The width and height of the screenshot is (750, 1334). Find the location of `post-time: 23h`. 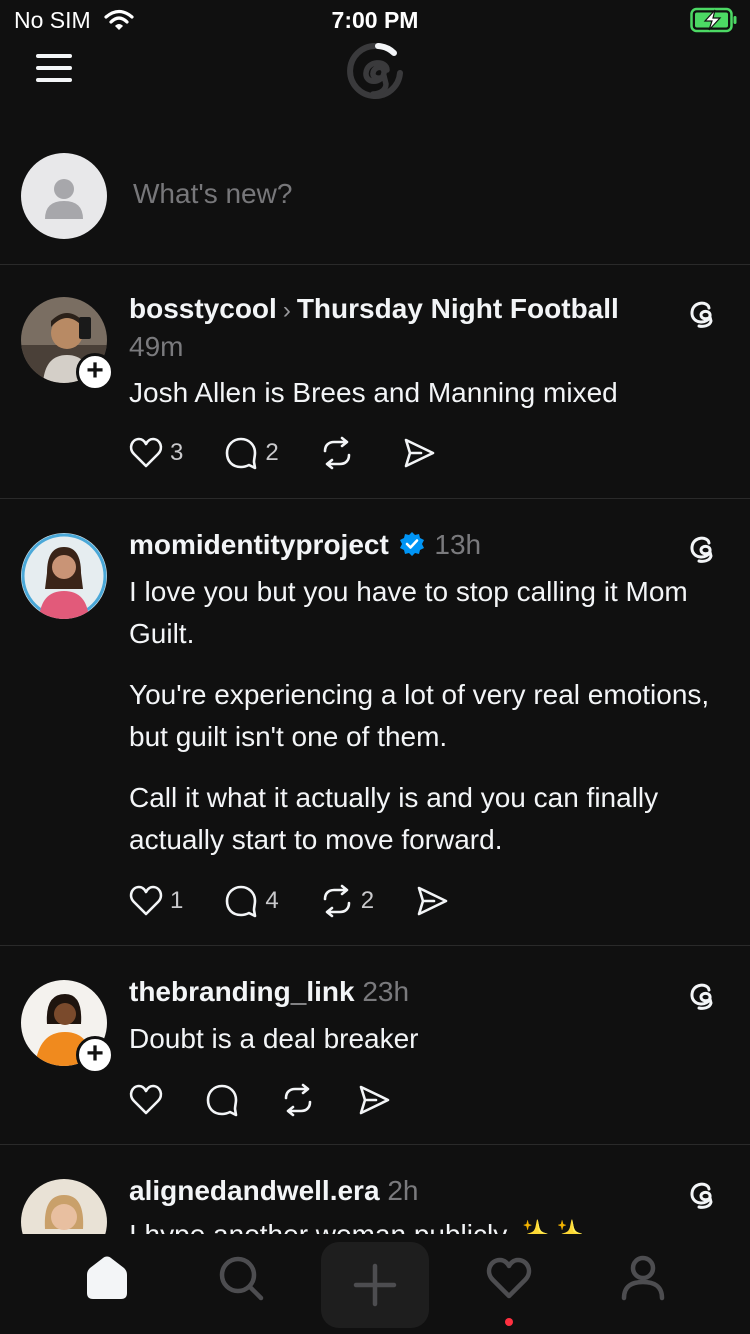

post-time: 23h is located at coordinates (386, 991).